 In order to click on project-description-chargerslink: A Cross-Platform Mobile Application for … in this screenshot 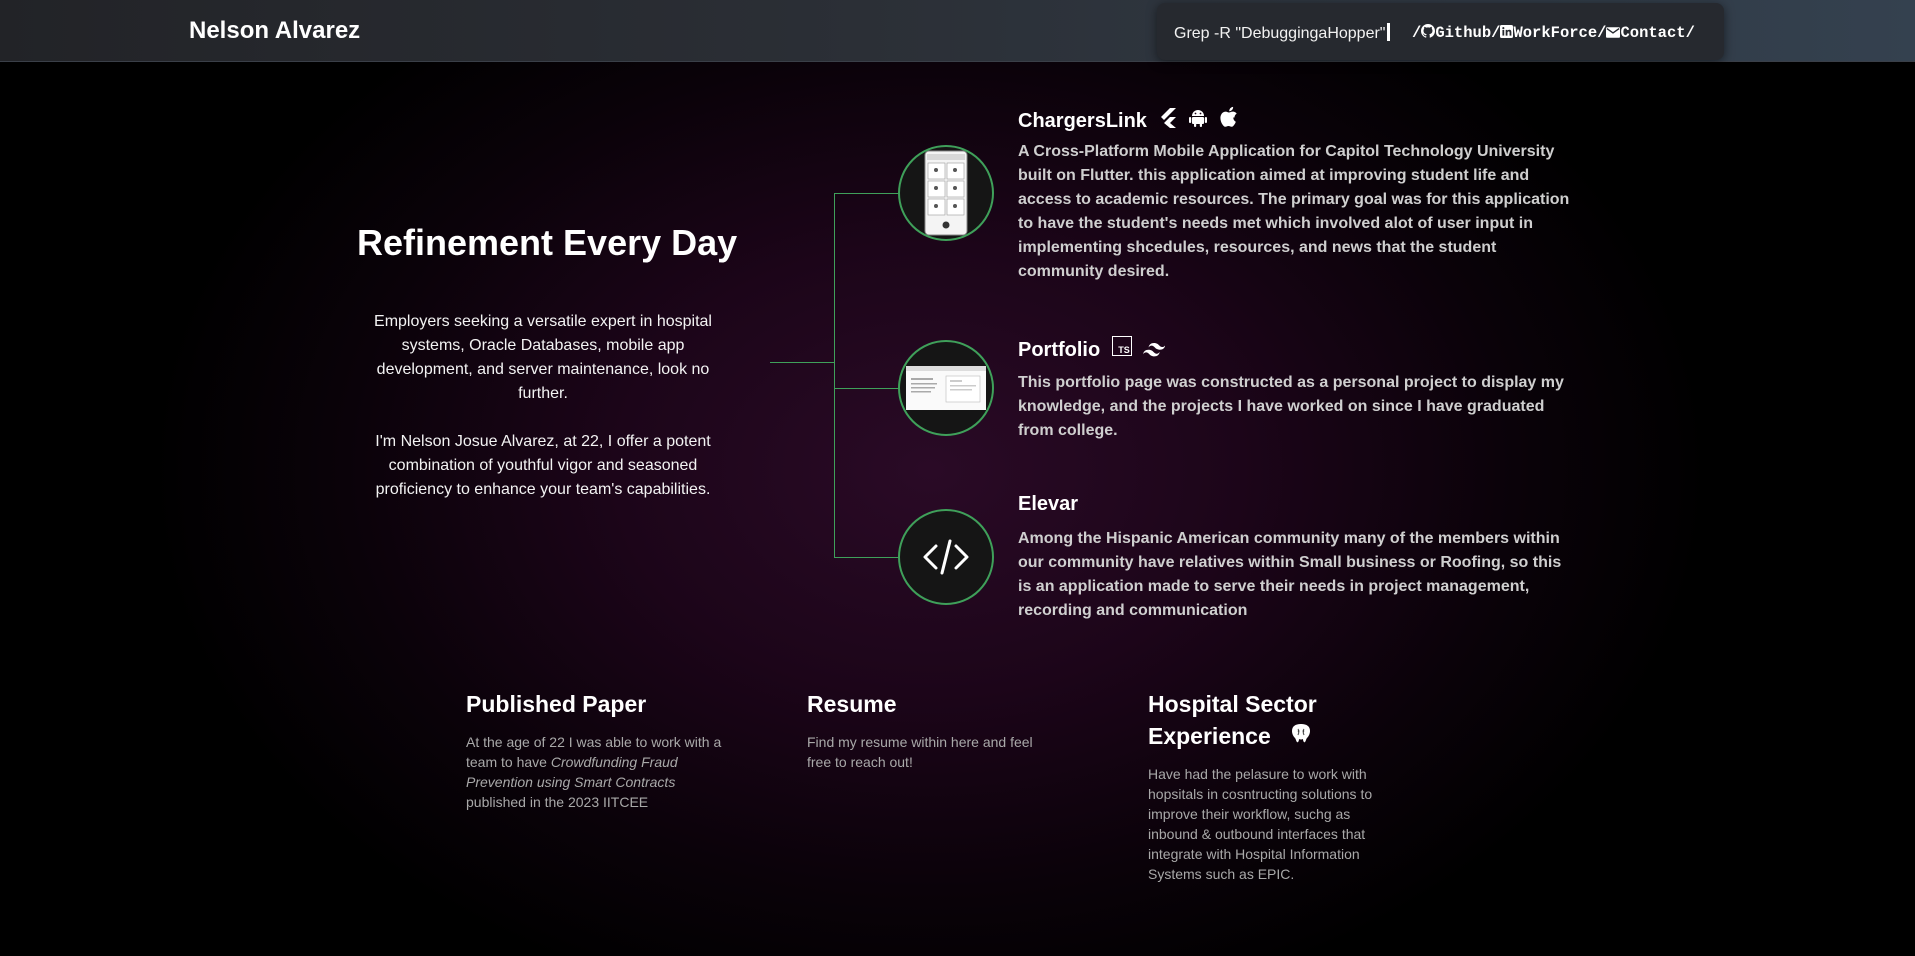, I will do `click(1294, 211)`.